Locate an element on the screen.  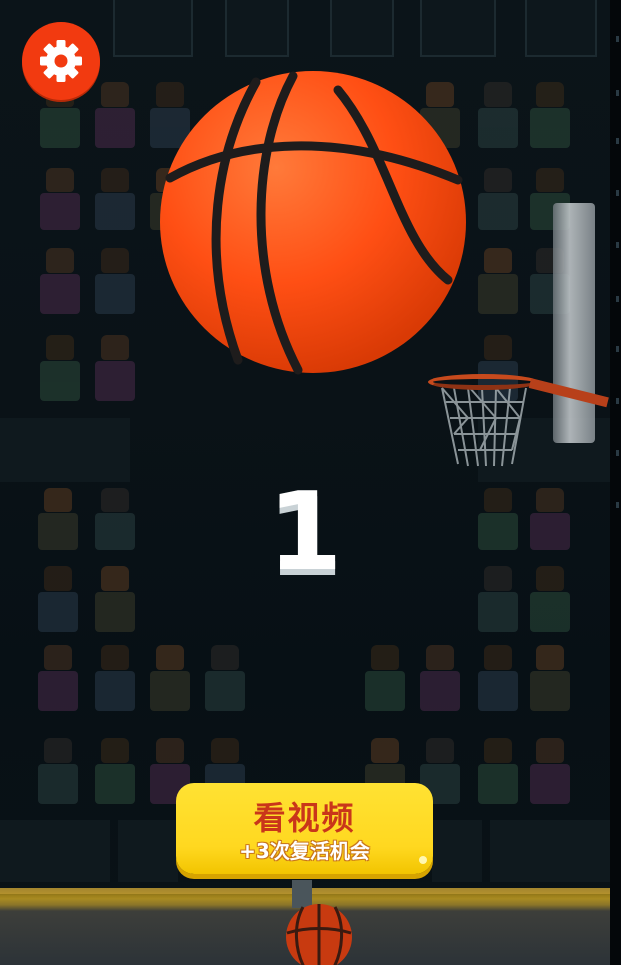
button-shine is located at coordinates (423, 860).